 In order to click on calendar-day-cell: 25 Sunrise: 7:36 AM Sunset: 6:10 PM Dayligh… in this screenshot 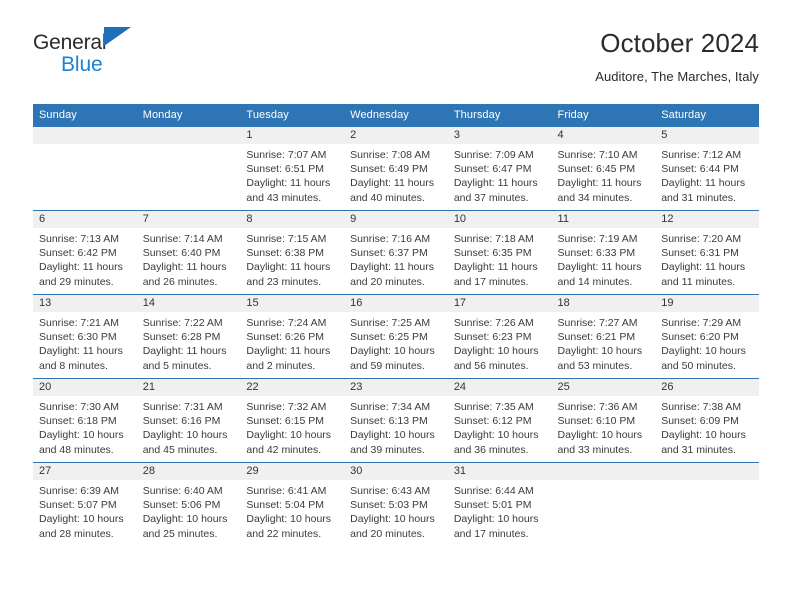, I will do `click(603, 420)`.